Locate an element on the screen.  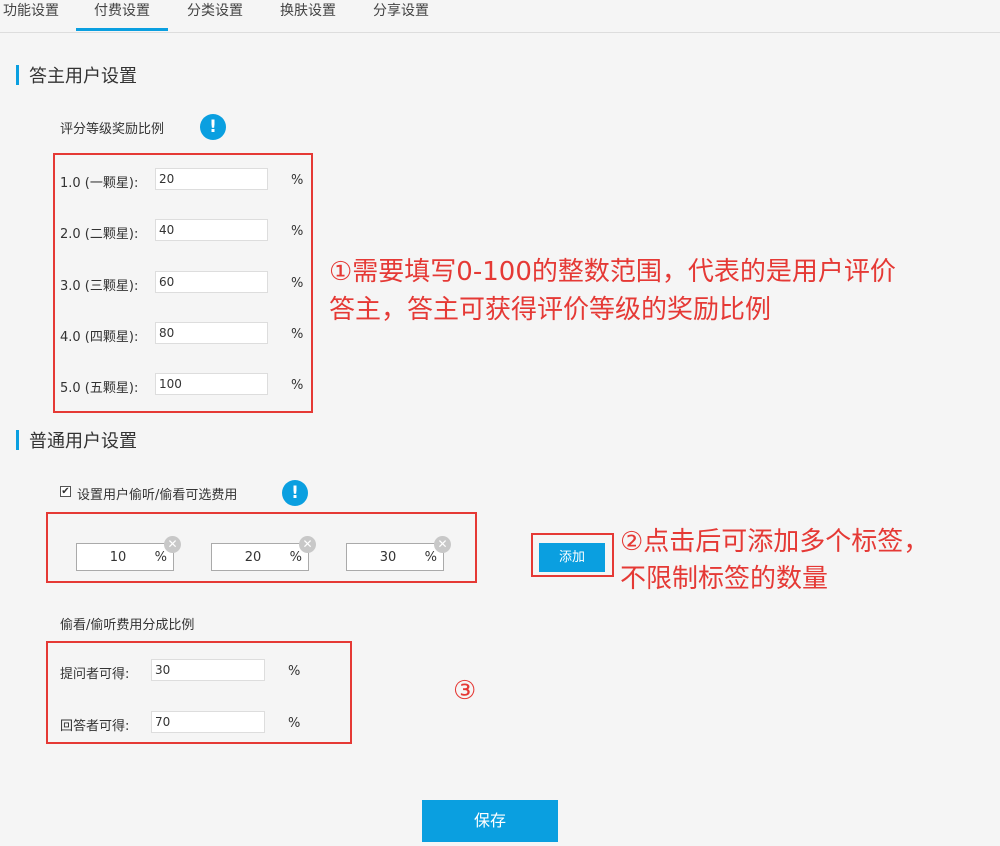
rating-2-input: 40 is located at coordinates (211, 230).